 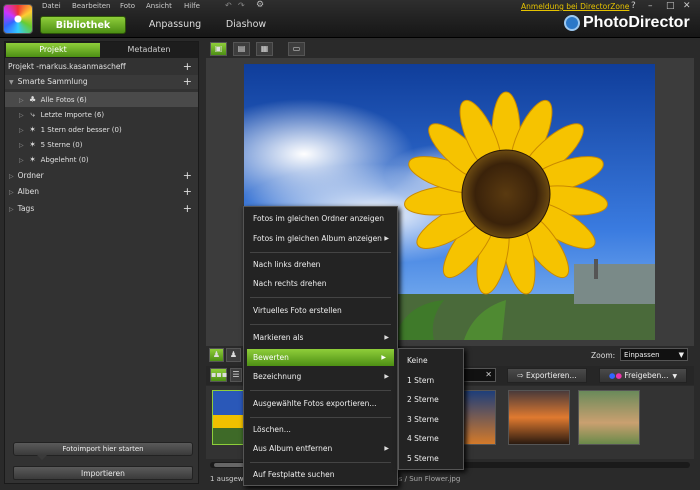 What do you see at coordinates (52, 81) in the screenshot?
I see `smart-collection-label: Smarte Sammlung` at bounding box center [52, 81].